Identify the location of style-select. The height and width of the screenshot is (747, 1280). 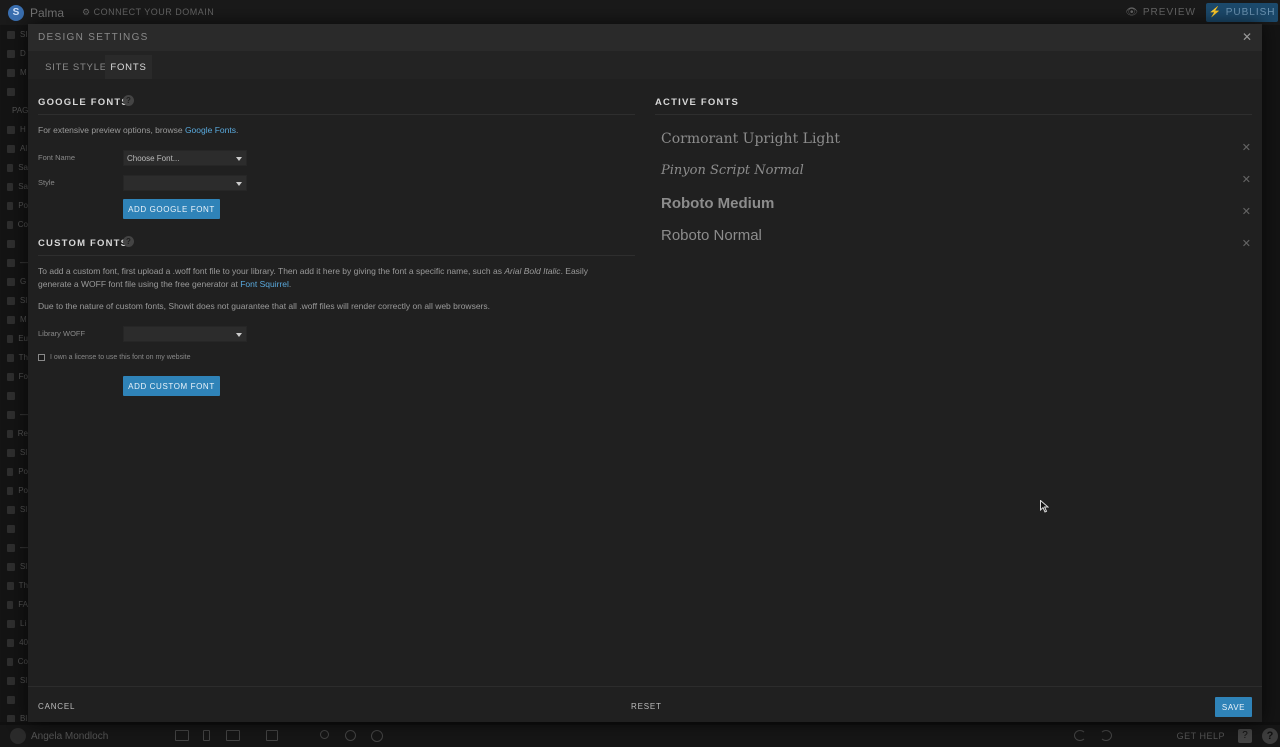
(185, 183).